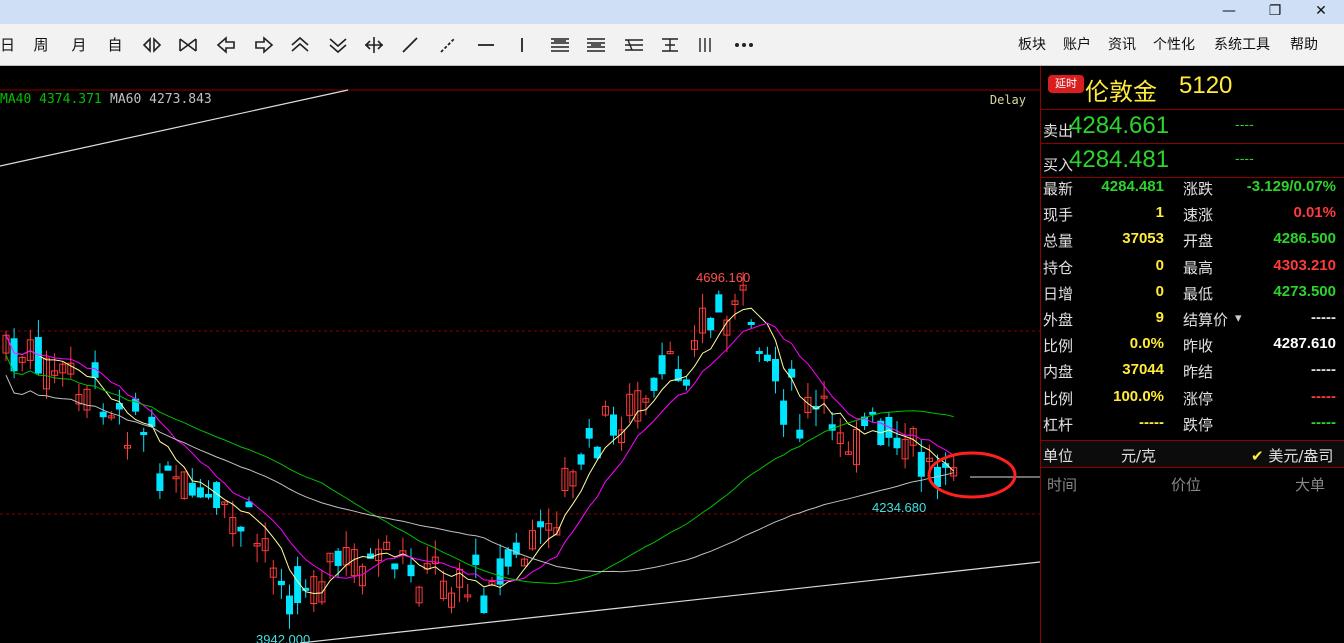  What do you see at coordinates (1205, 319) in the screenshot?
I see `stat-label-right-5: 结算价` at bounding box center [1205, 319].